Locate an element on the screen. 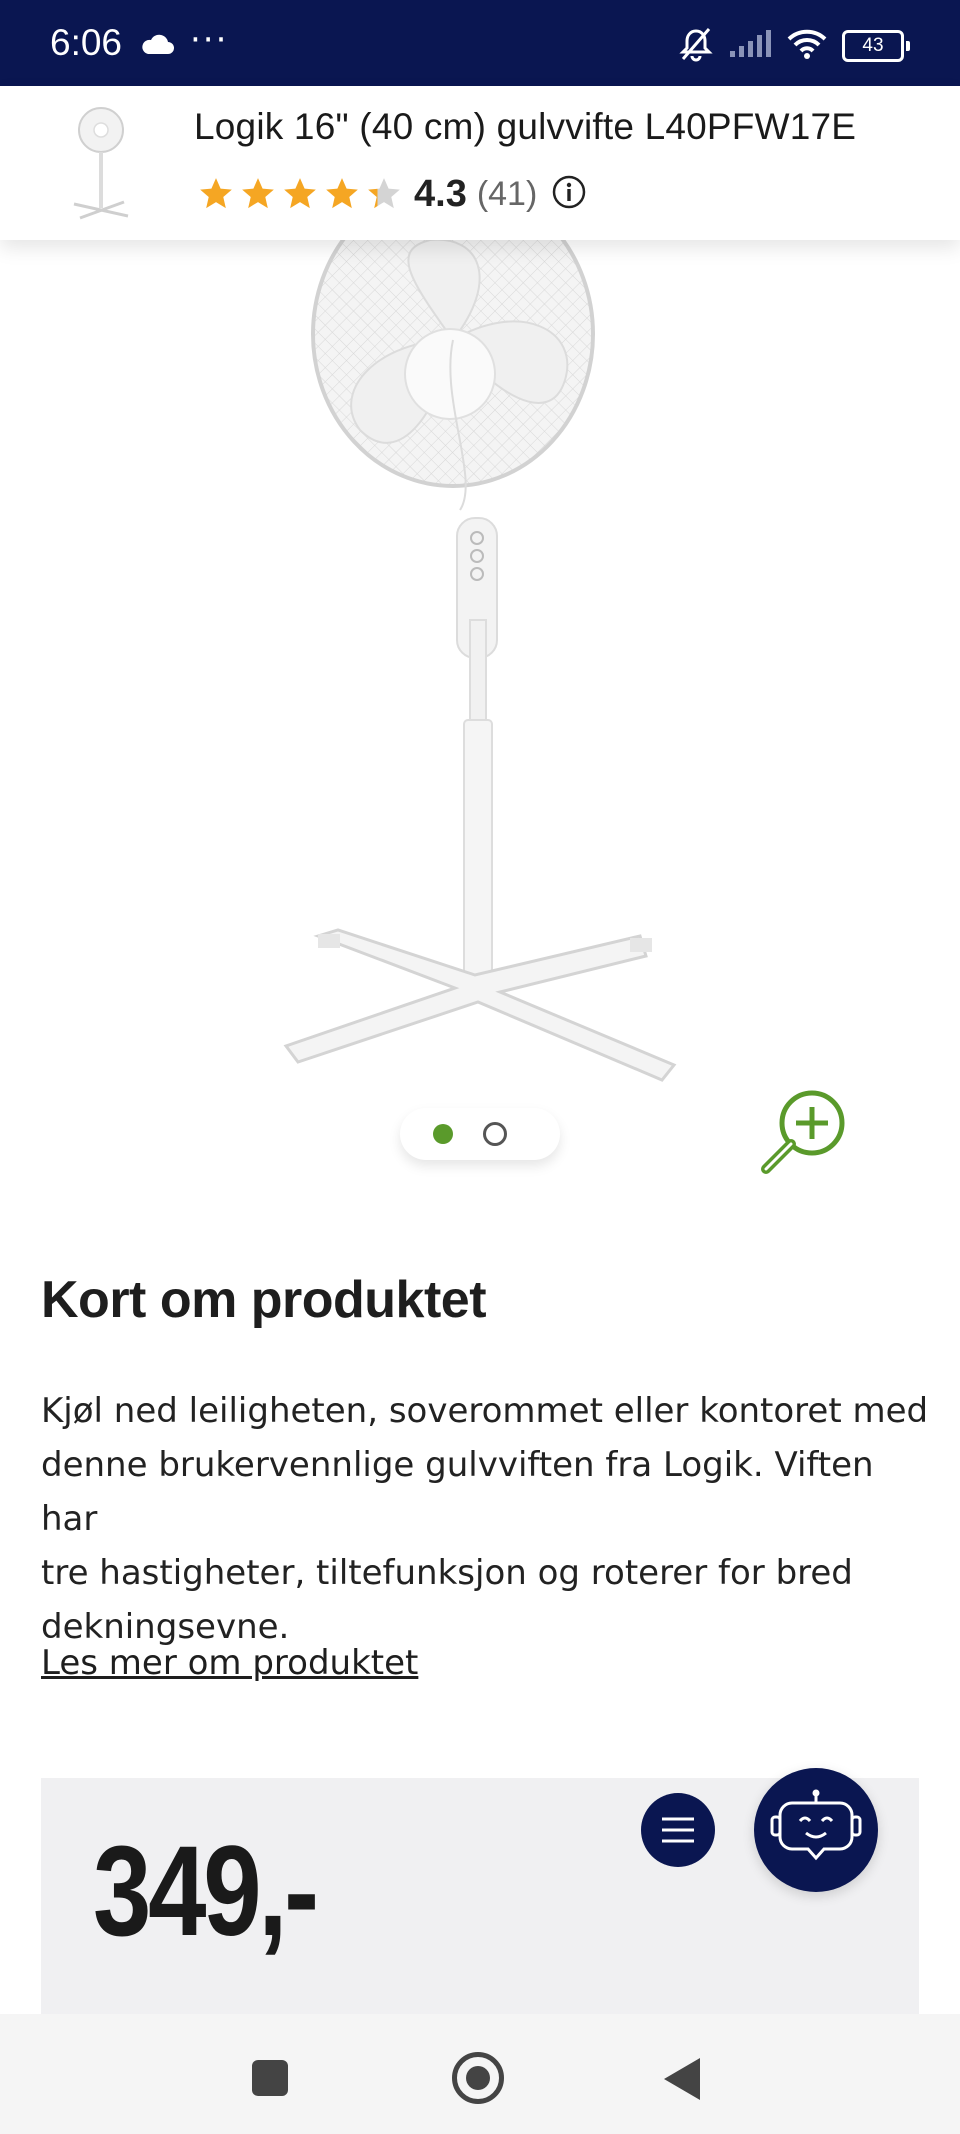  carousel-dots is located at coordinates (480, 1134).